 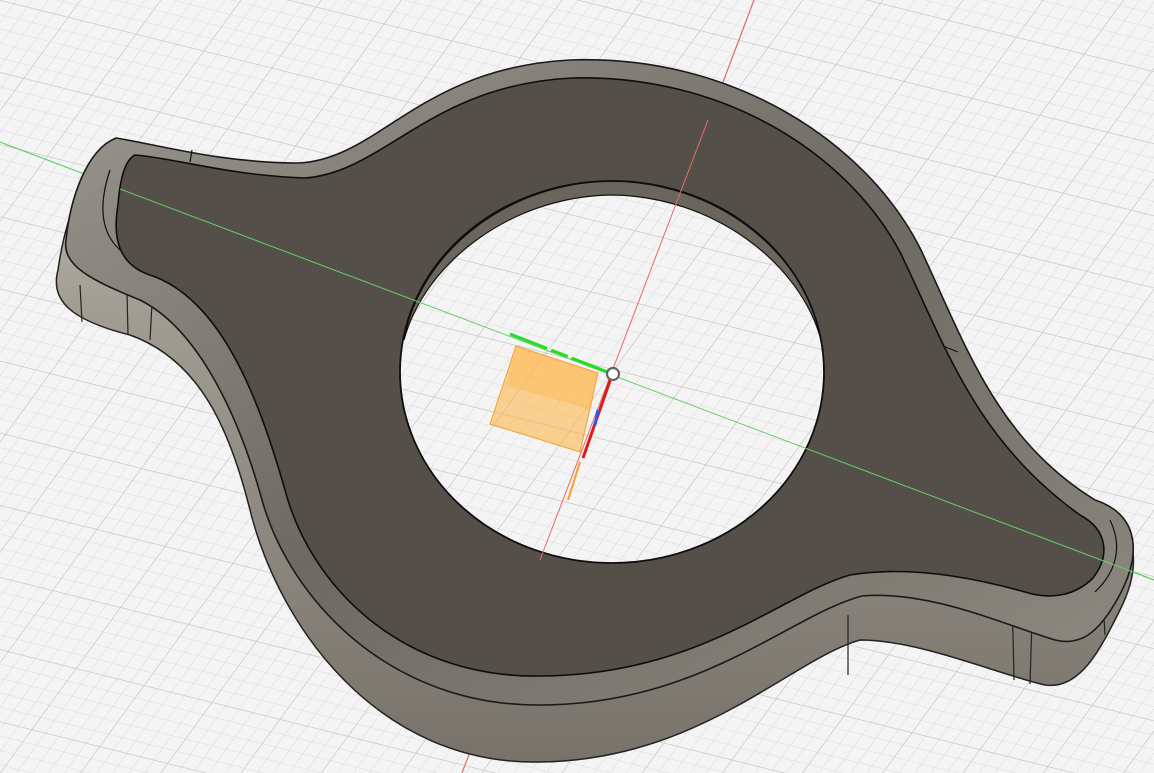 What do you see at coordinates (613, 374) in the screenshot?
I see `origin-point` at bounding box center [613, 374].